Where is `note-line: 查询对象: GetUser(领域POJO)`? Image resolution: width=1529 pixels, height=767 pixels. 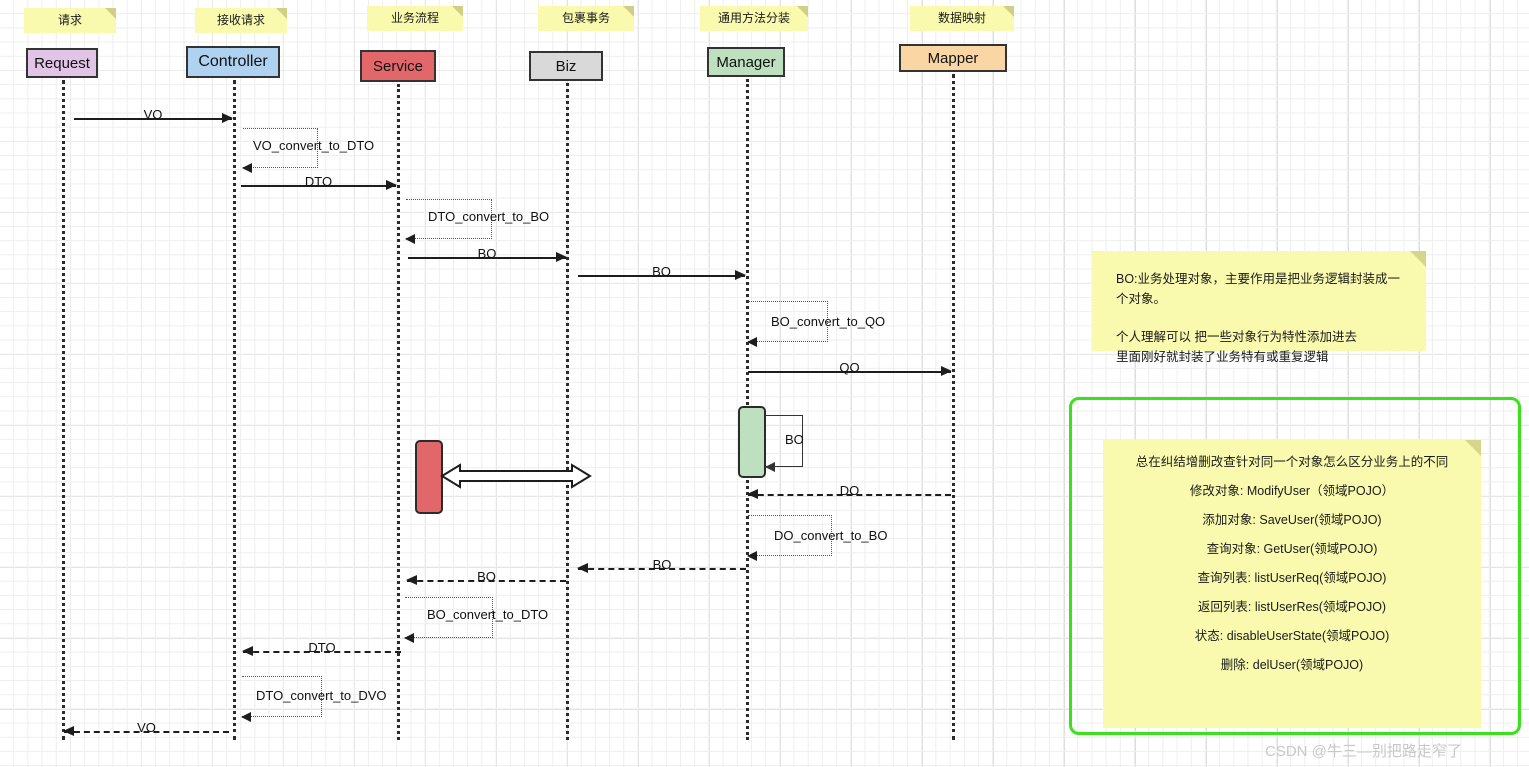 note-line: 查询对象: GetUser(领域POJO) is located at coordinates (1292, 549).